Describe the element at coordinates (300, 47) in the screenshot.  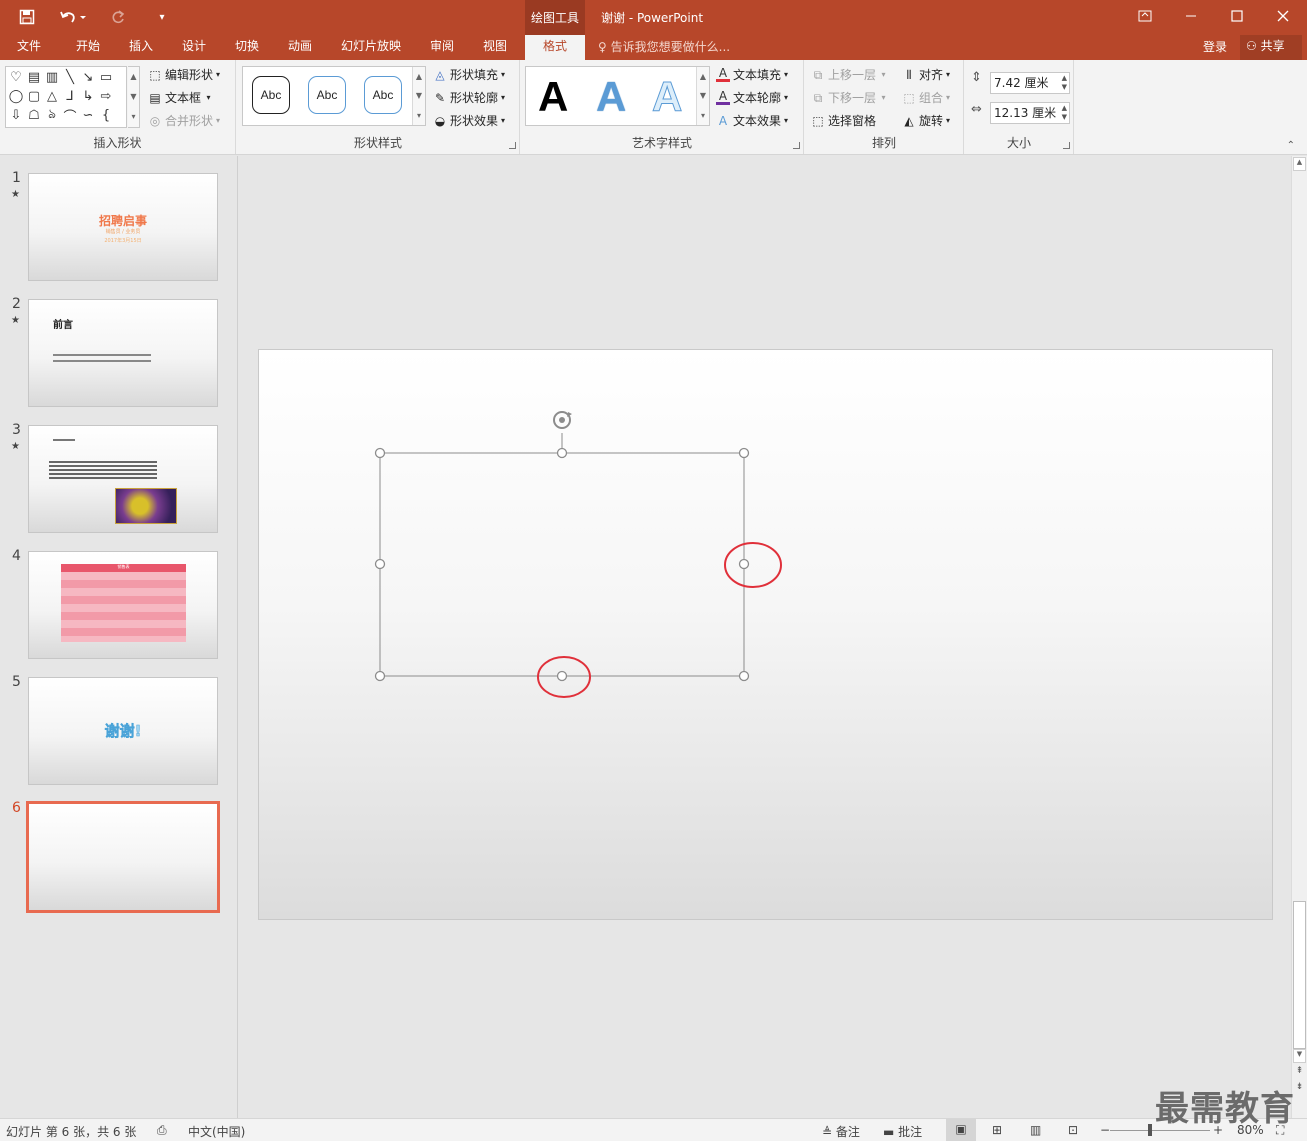
I see `tab-animations: 动画` at that location.